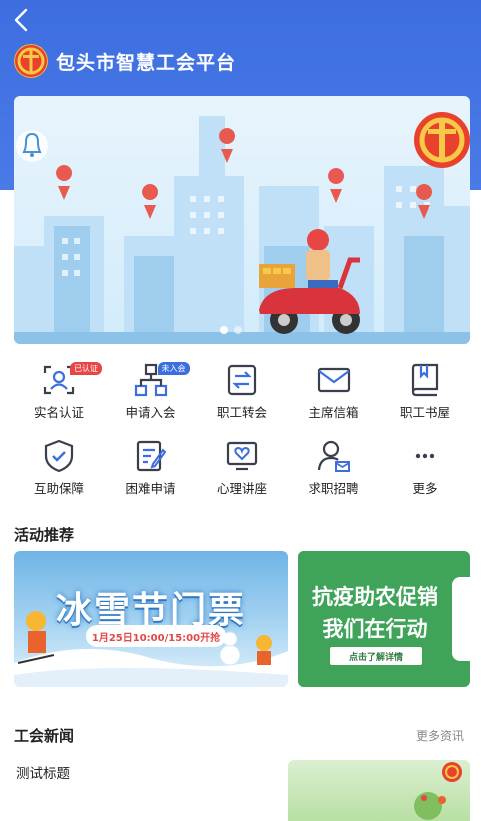 Image resolution: width=481 pixels, height=821 pixels. I want to click on union-logo-icon, so click(31, 61).